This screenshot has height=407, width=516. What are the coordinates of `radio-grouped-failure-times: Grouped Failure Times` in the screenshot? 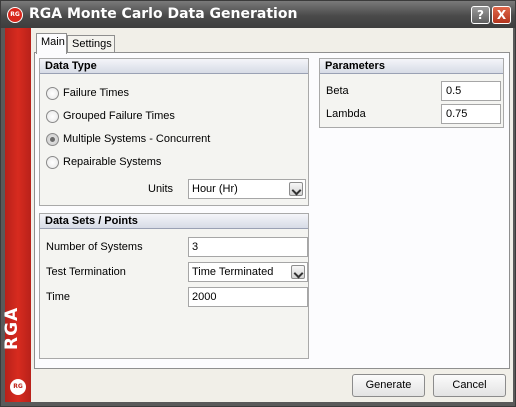 It's located at (110, 116).